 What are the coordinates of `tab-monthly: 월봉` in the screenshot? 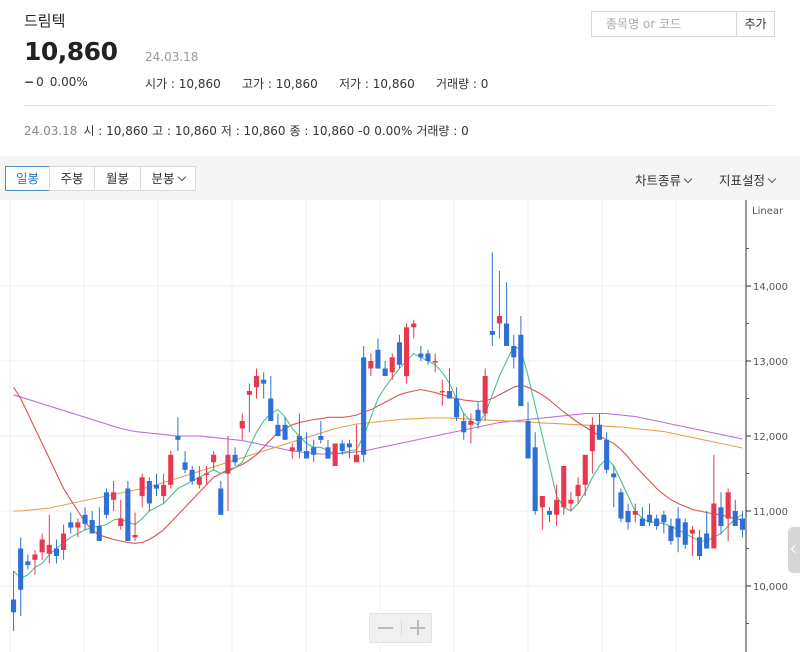 It's located at (117, 178).